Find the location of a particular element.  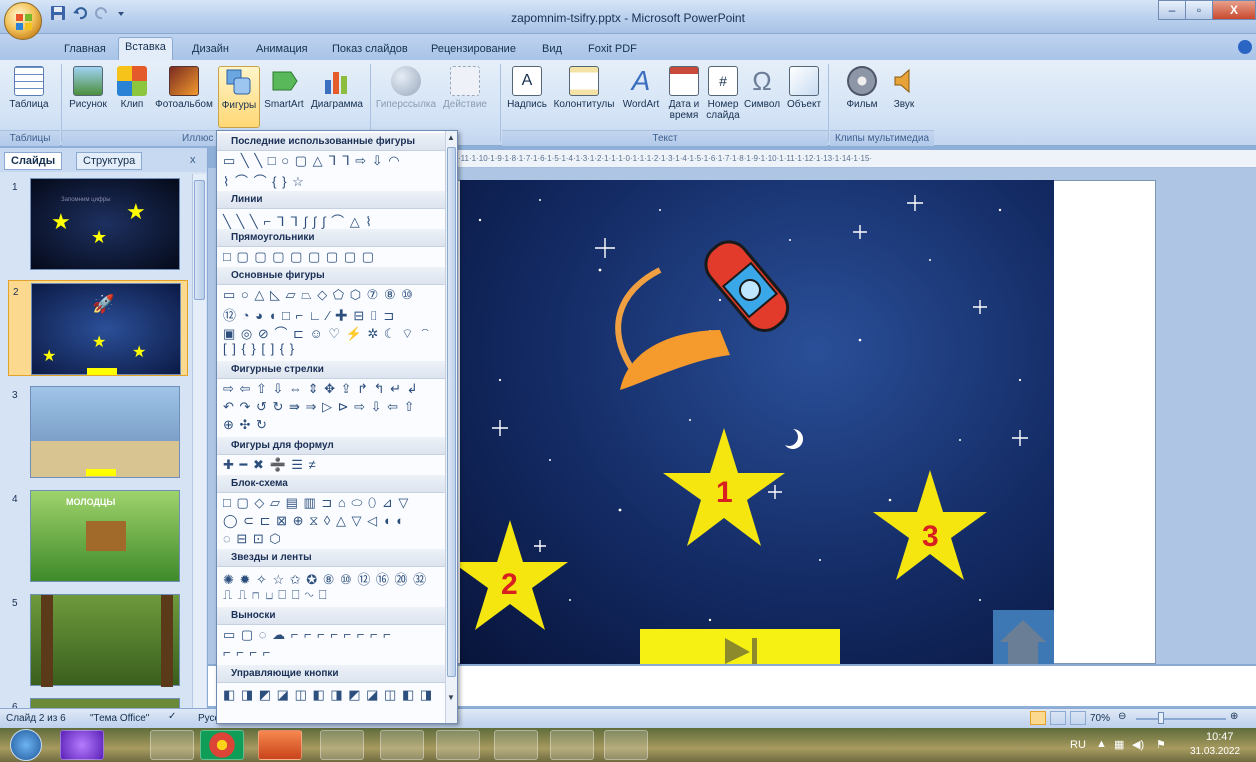

basic-shapes-row-1: ▭ ○ △ ◺ ▱ ⏢ ◇ ⬠ ⬡ ⑦ ⑧ ⑩ is located at coordinates (318, 295).